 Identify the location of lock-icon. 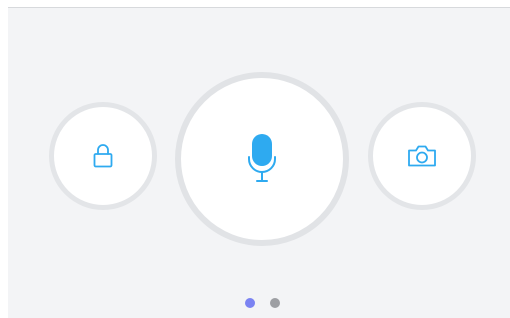
(103, 156).